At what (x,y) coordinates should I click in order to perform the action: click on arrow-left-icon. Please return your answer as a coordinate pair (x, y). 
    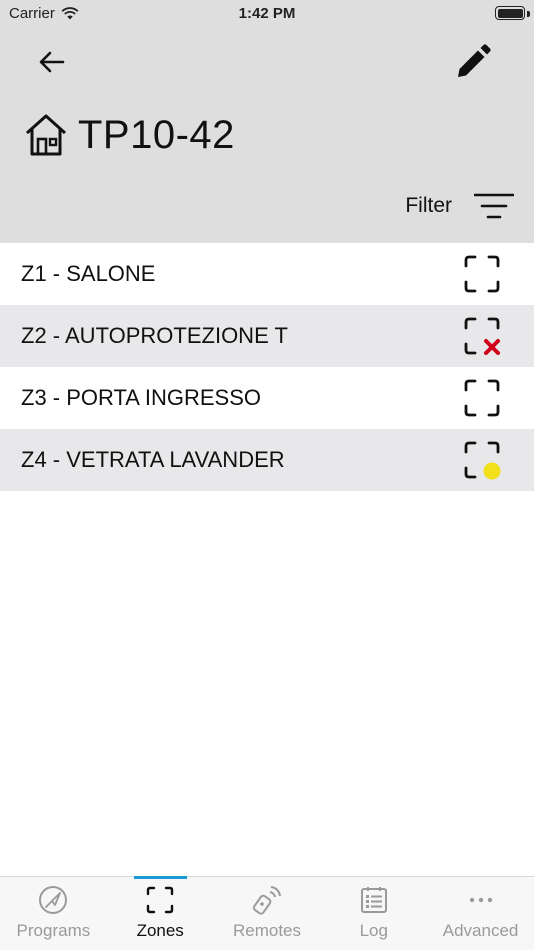
    Looking at the image, I should click on (52, 62).